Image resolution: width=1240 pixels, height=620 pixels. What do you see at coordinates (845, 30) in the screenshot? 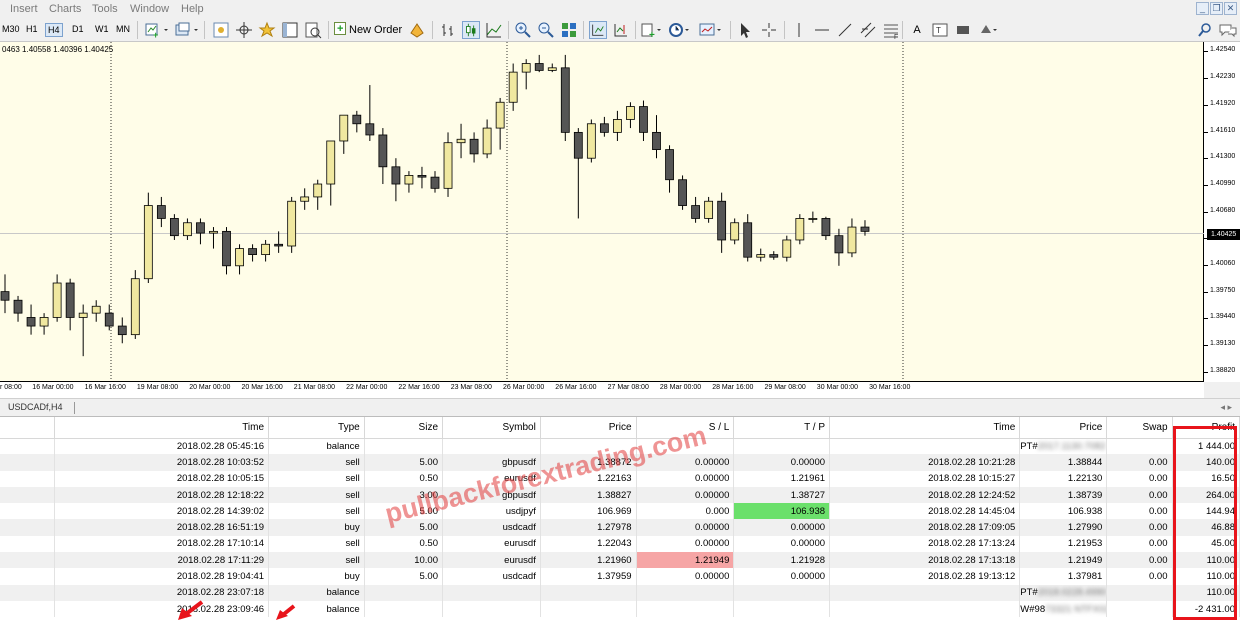
I see `trendline-icon` at bounding box center [845, 30].